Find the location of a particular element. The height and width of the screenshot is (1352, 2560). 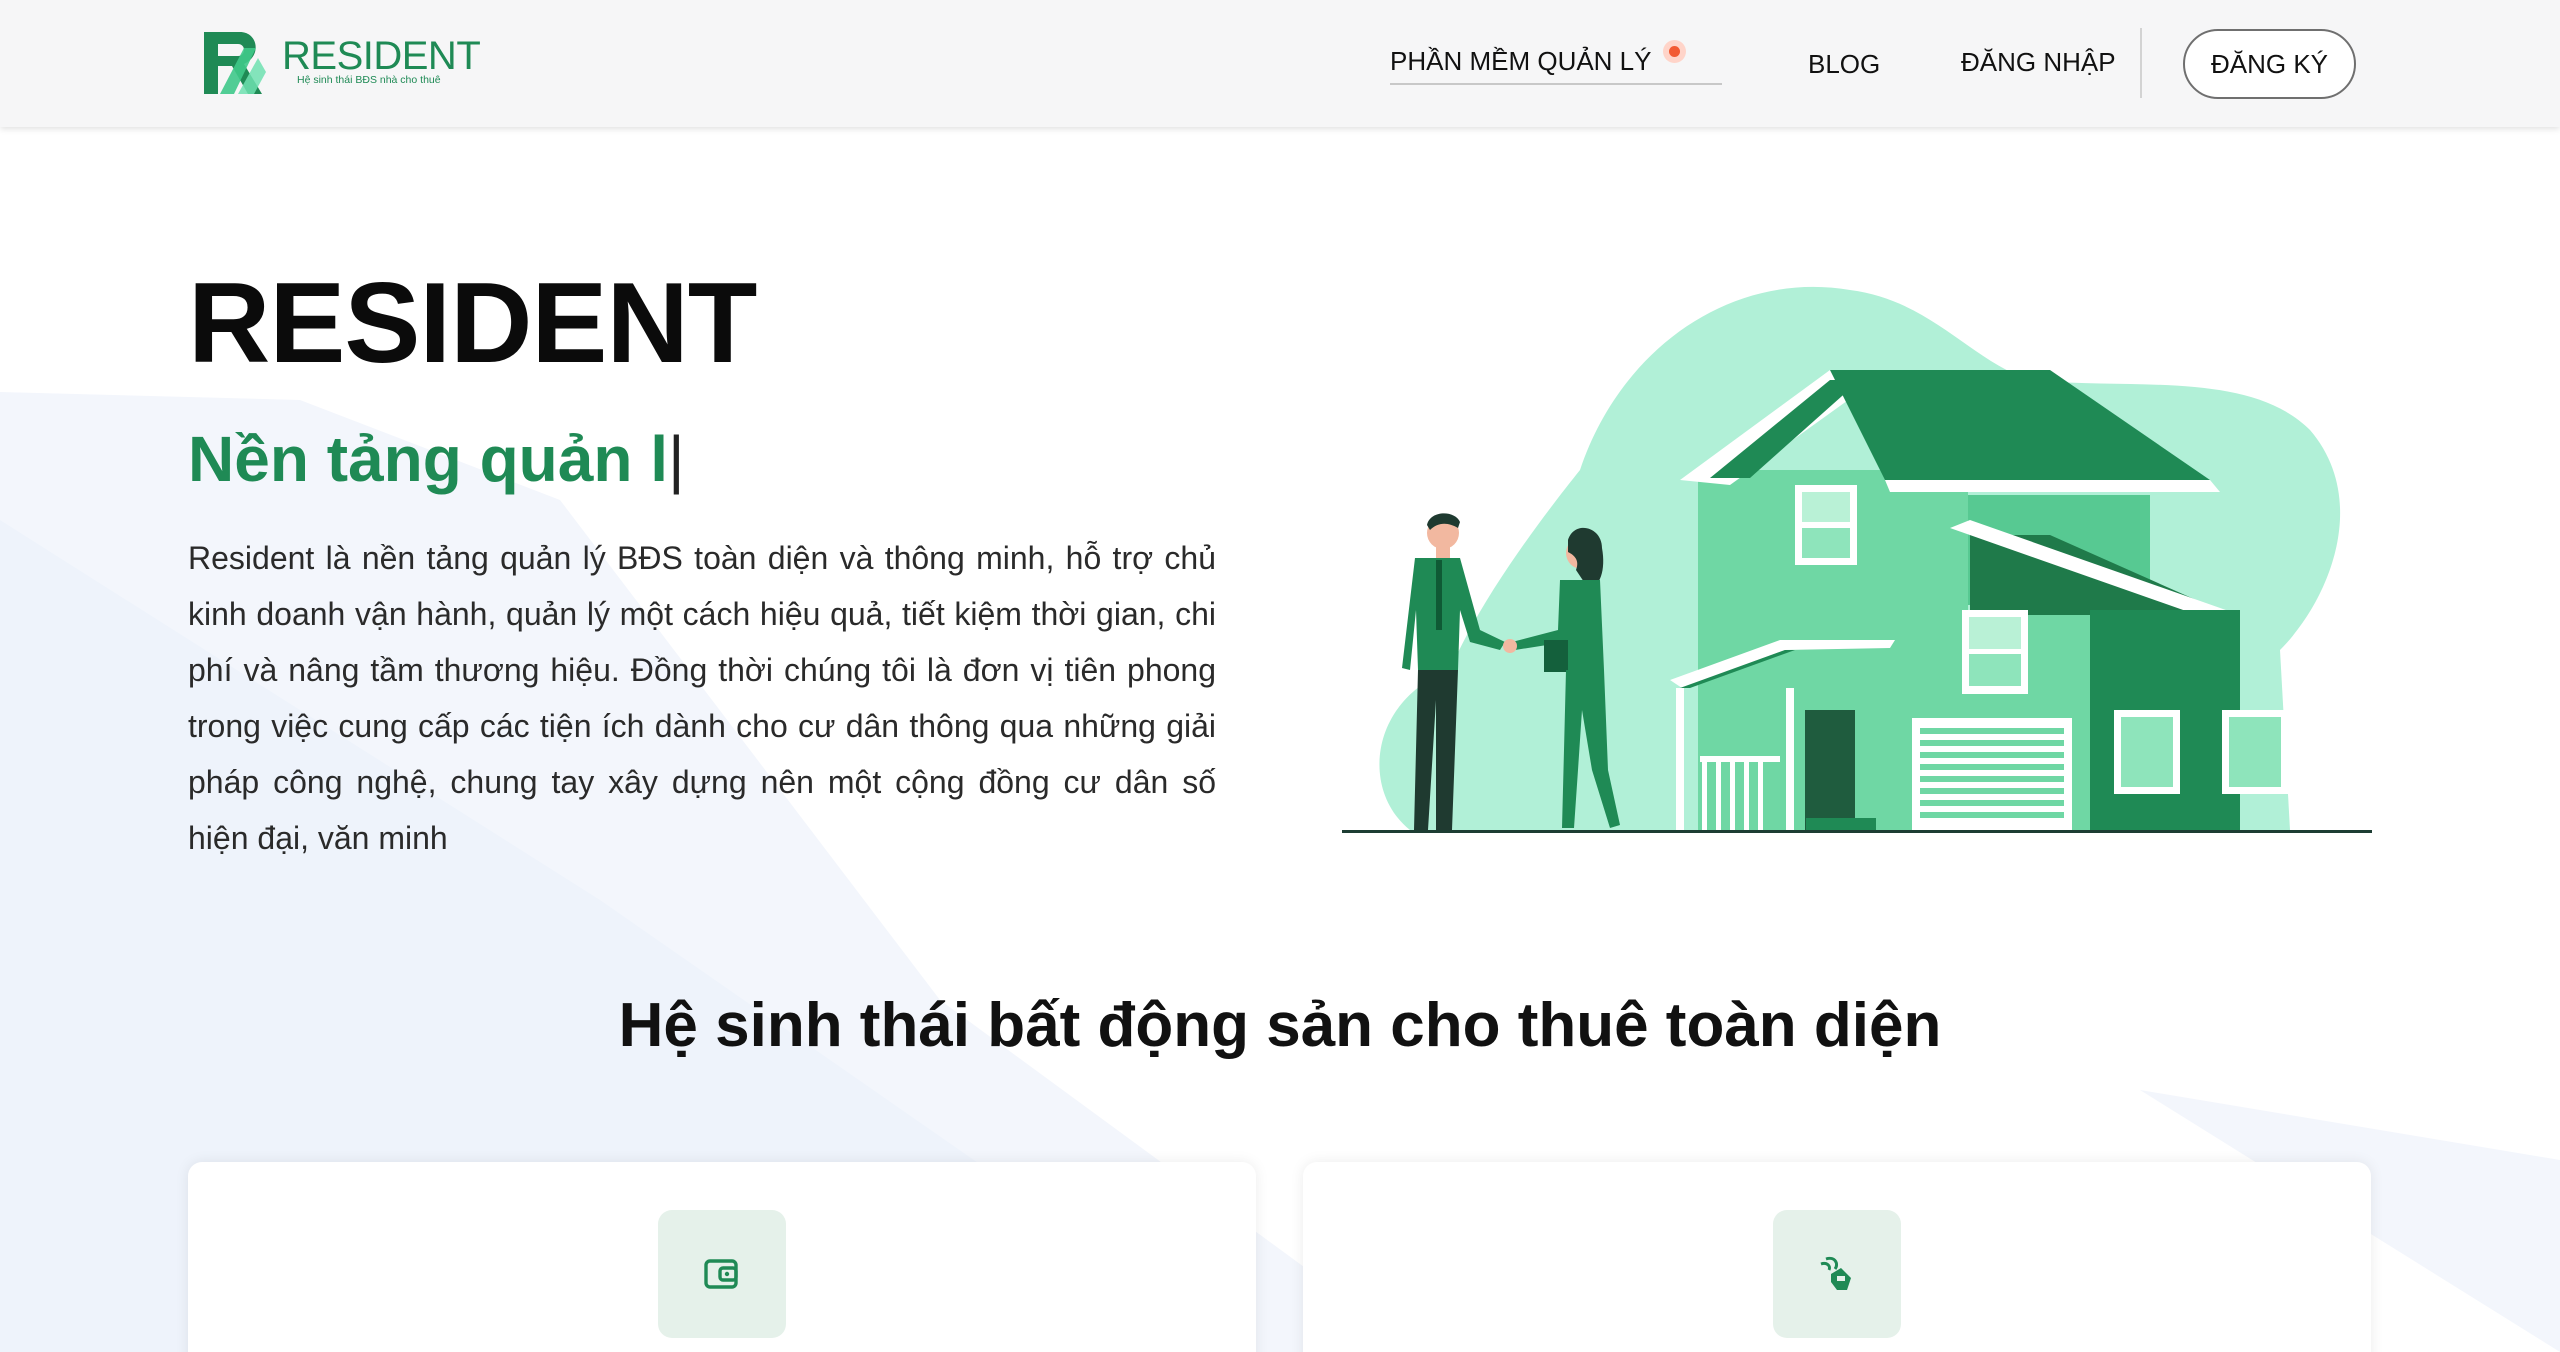

typed-text: Nền tảng quản l is located at coordinates (428, 459).